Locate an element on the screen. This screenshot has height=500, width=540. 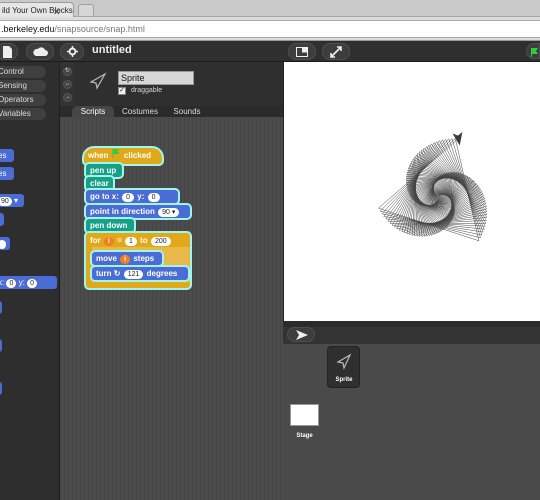
no-rotate-icon: → is located at coordinates (67, 97).